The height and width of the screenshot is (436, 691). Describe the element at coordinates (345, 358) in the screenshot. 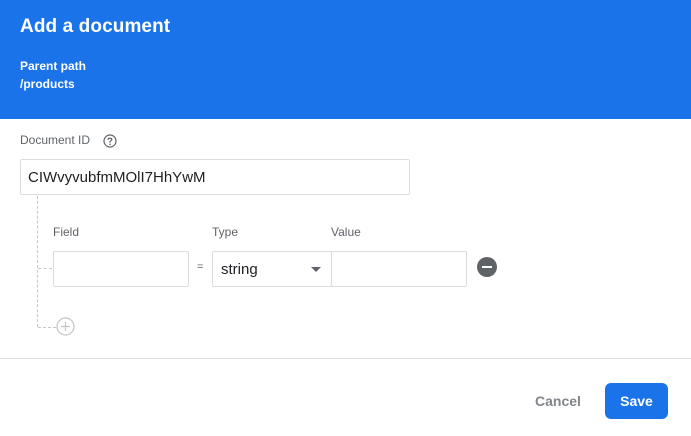

I see `footer-divider` at that location.